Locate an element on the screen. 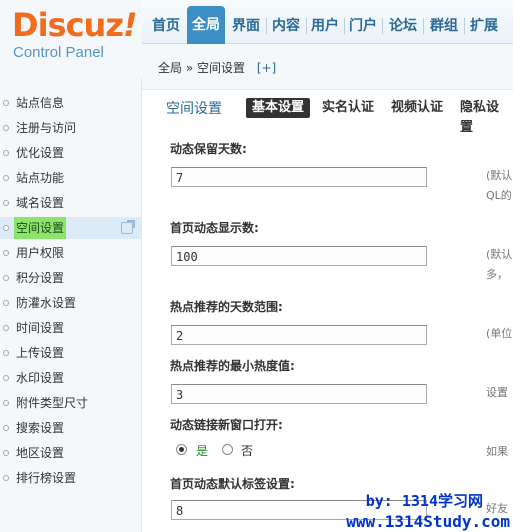 This screenshot has width=513, height=532. breadcrumb-bar: 全局 » 空间设置 [+] is located at coordinates (327, 67).